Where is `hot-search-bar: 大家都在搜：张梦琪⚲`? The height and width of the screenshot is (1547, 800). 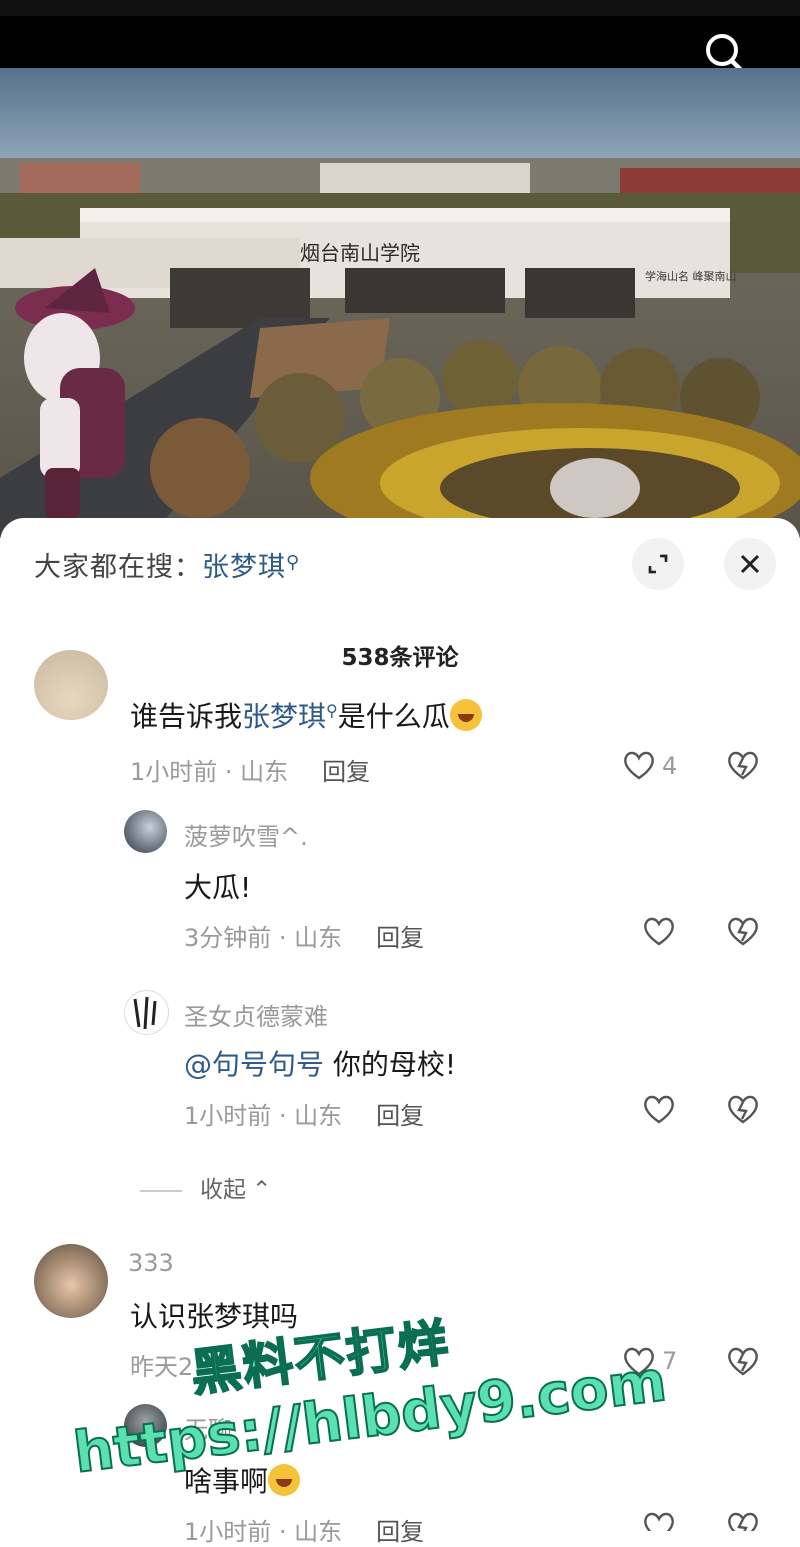
hot-search-bar: 大家都在搜：张梦琪⚲ is located at coordinates (167, 564).